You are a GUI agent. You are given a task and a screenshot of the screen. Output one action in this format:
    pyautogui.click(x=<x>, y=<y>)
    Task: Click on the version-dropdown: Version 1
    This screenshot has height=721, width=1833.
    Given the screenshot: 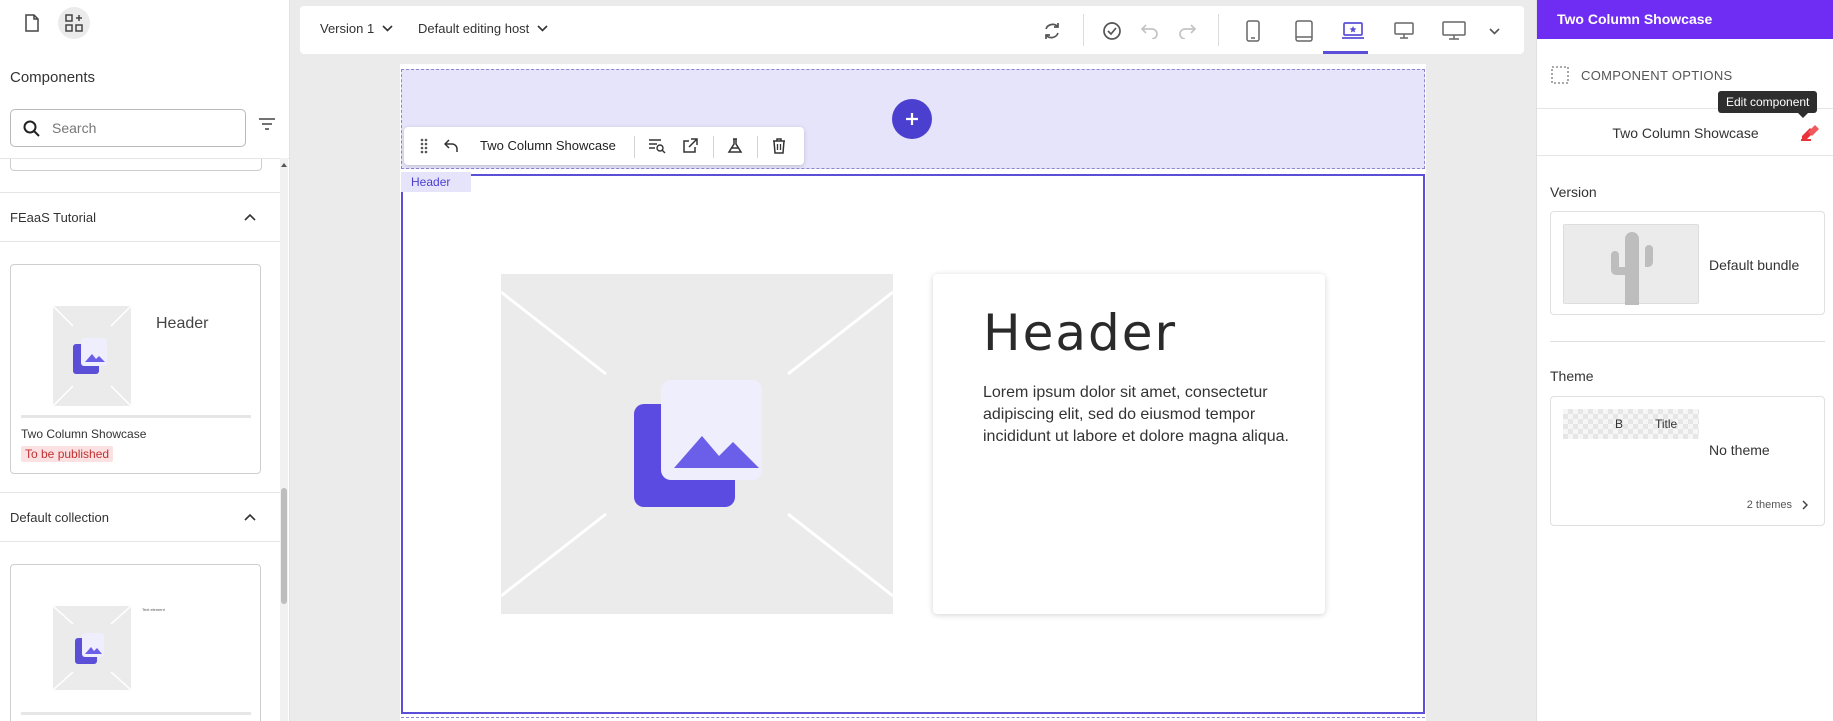 What is the action you would take?
    pyautogui.click(x=356, y=28)
    